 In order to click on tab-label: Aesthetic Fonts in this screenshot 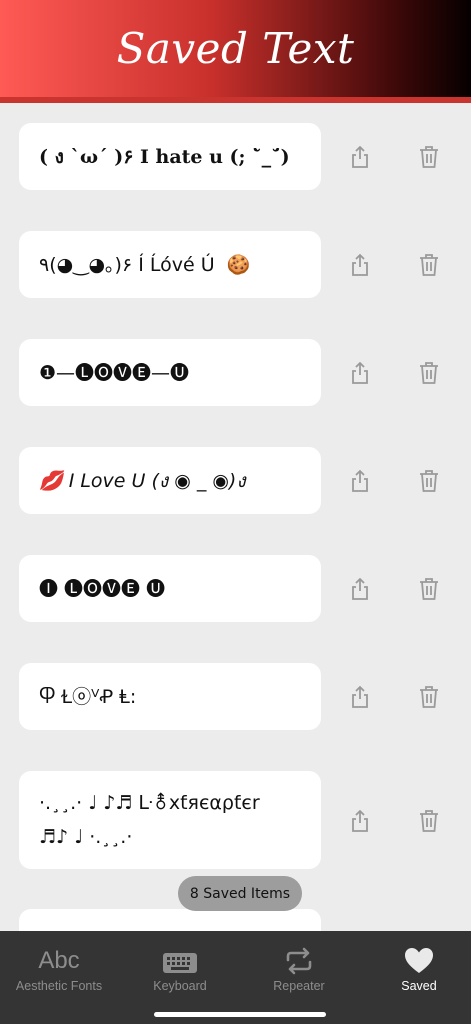, I will do `click(59, 986)`.